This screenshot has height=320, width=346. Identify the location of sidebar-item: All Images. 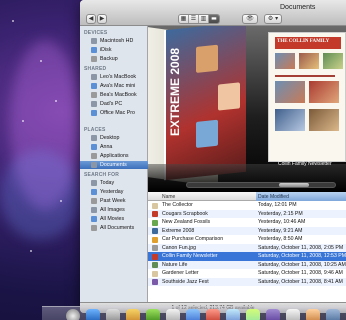
(114, 210).